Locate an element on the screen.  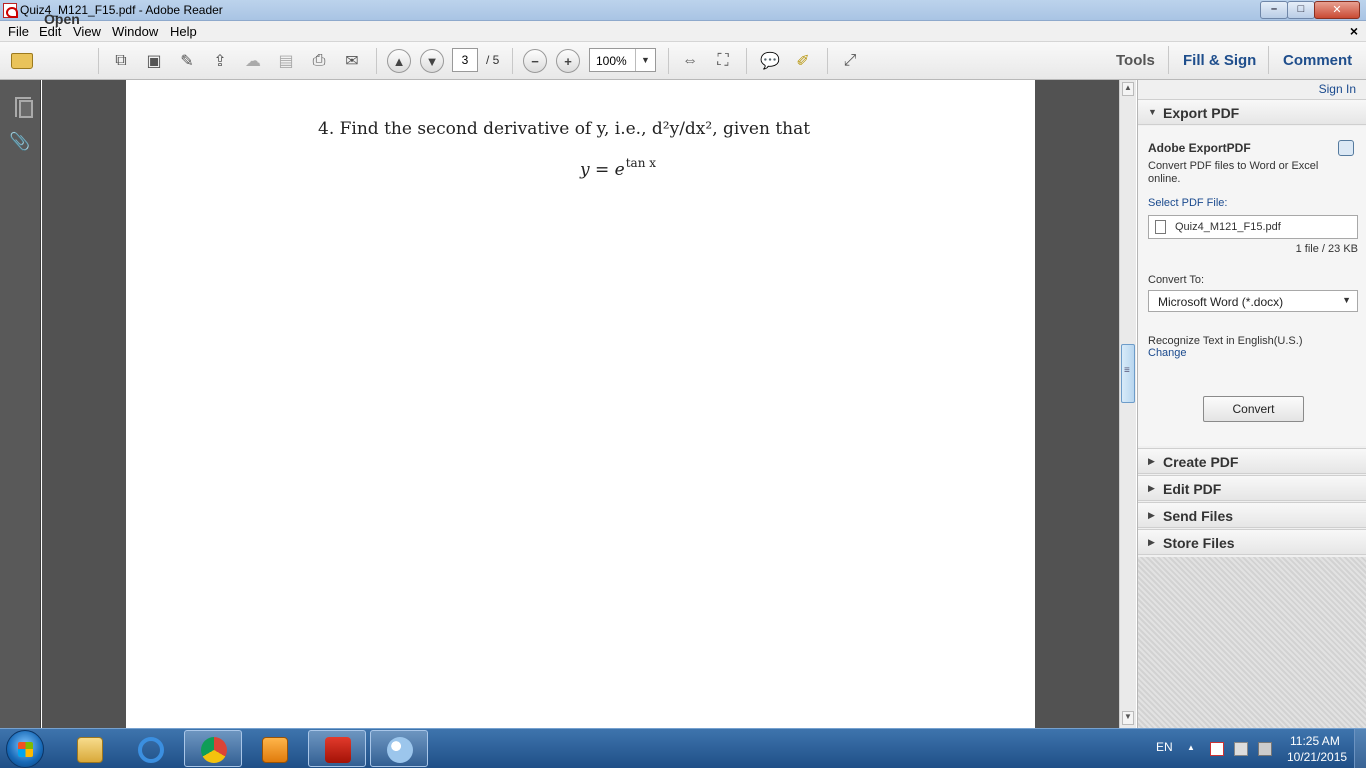
attachments-button: 📎 is located at coordinates (20, 143).